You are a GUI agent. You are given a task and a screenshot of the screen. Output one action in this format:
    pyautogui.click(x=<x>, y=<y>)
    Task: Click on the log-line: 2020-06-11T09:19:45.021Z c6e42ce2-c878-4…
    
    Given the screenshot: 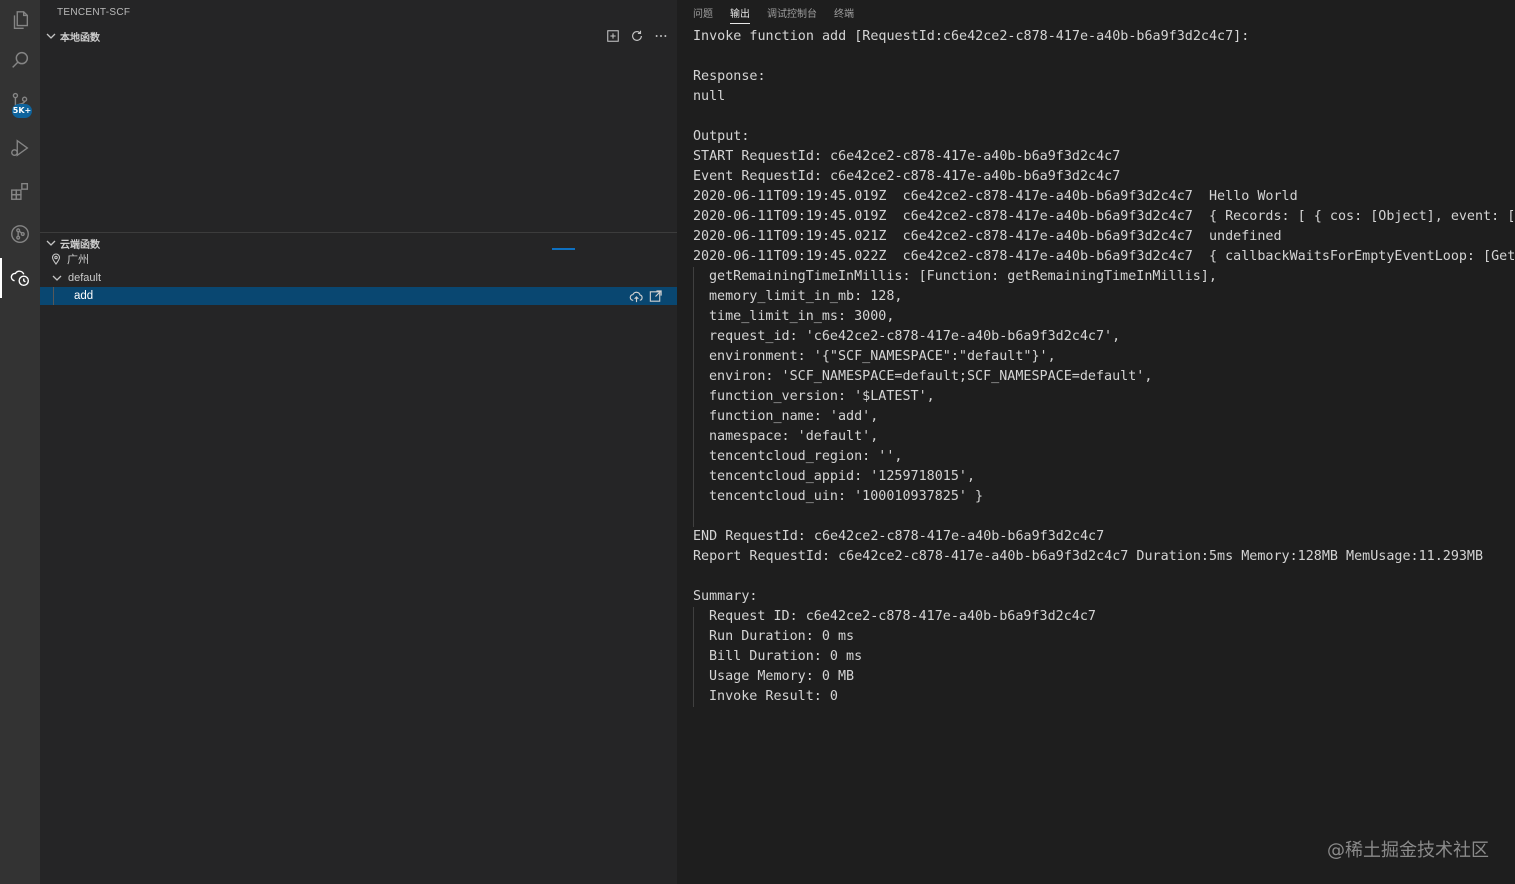 What is the action you would take?
    pyautogui.click(x=987, y=236)
    